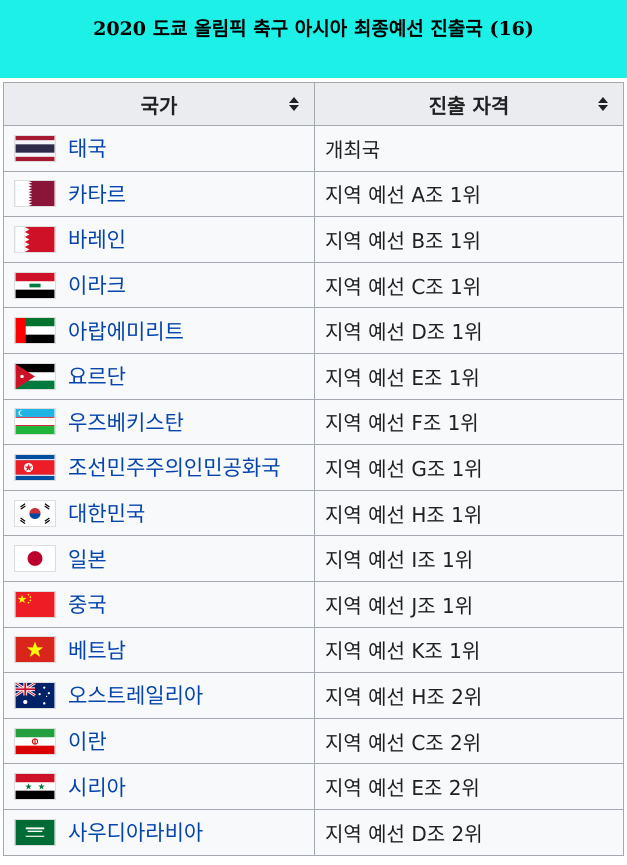 The height and width of the screenshot is (865, 627). What do you see at coordinates (35, 650) in the screenshot?
I see `vietnam-flag-icon` at bounding box center [35, 650].